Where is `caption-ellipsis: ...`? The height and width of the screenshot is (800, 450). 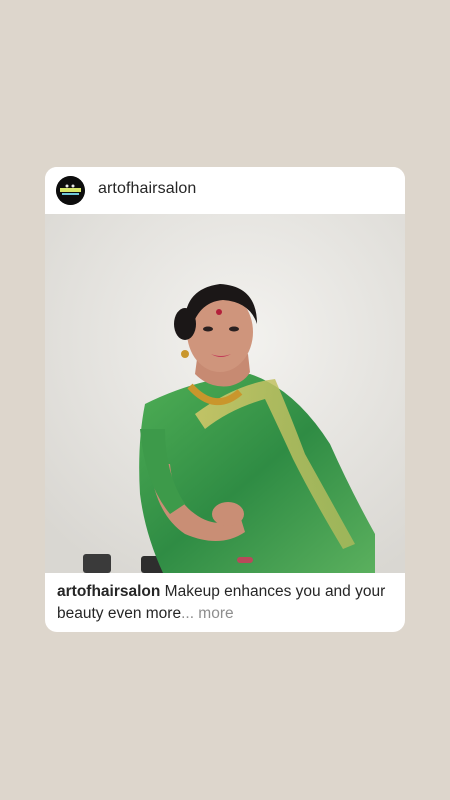
caption-ellipsis: ... is located at coordinates (187, 613).